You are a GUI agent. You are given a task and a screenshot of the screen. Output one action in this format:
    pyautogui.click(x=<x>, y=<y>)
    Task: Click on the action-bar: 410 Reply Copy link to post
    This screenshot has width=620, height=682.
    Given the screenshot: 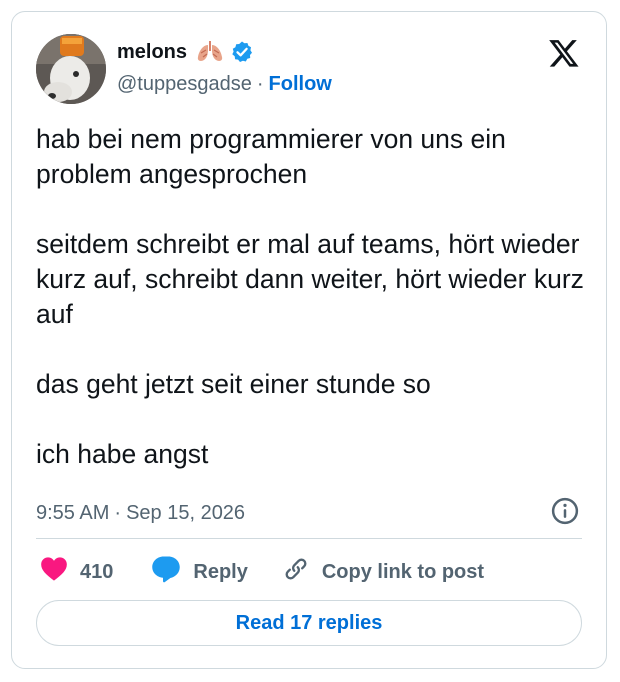 What is the action you would take?
    pyautogui.click(x=262, y=572)
    